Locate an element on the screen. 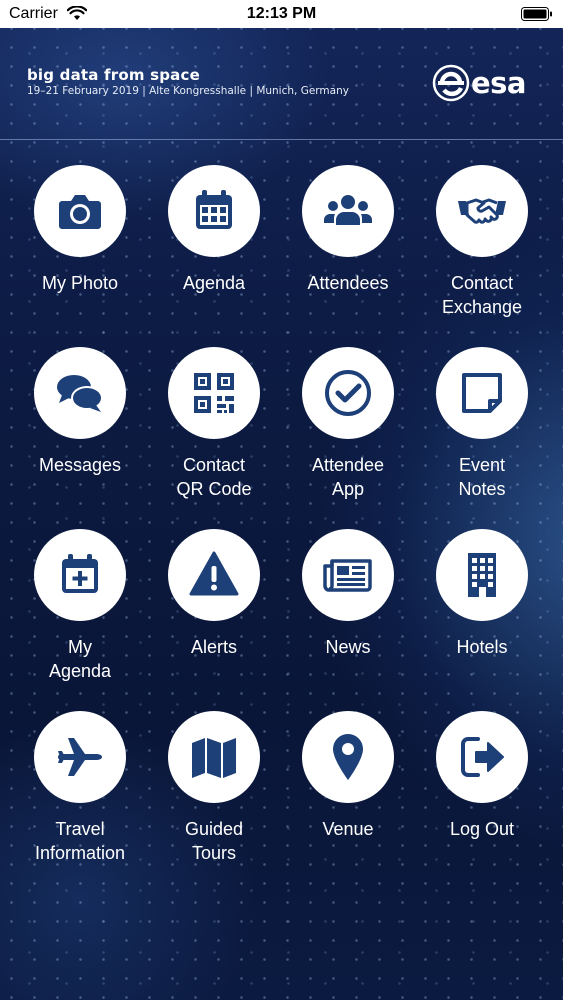  calendar-icon is located at coordinates (214, 209).